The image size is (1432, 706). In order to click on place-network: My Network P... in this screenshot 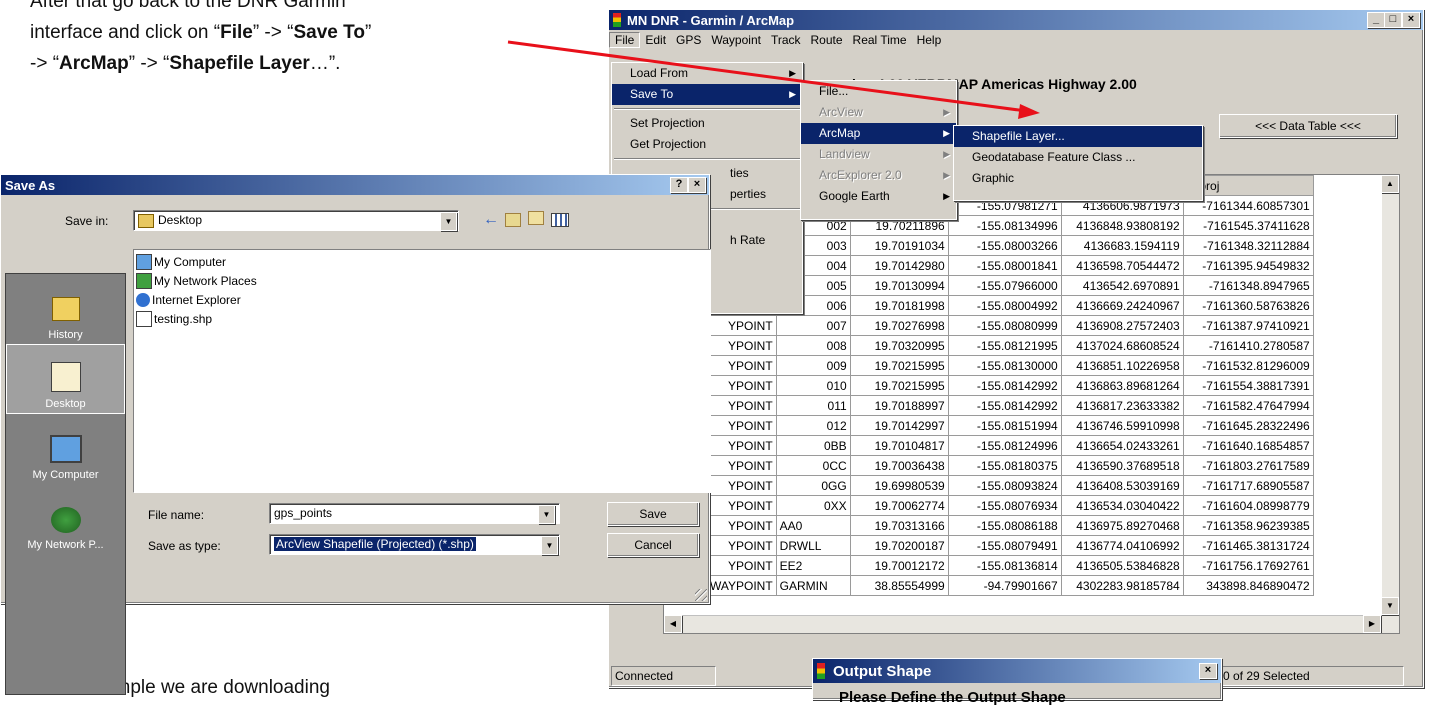, I will do `click(65, 519)`.